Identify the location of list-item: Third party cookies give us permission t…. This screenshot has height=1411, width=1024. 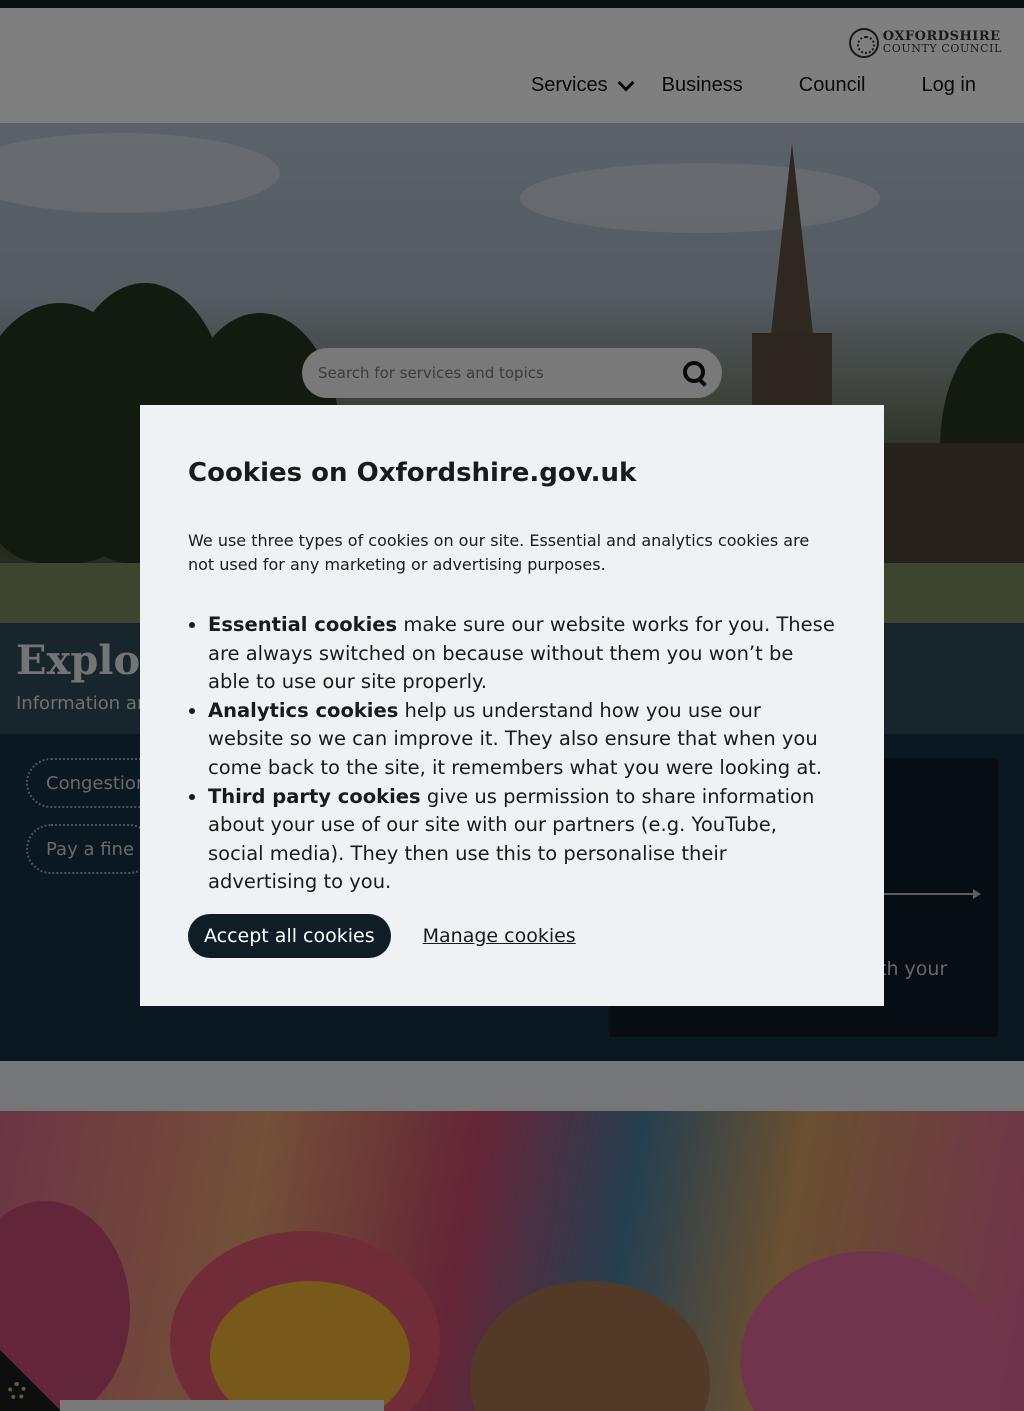
(522, 840).